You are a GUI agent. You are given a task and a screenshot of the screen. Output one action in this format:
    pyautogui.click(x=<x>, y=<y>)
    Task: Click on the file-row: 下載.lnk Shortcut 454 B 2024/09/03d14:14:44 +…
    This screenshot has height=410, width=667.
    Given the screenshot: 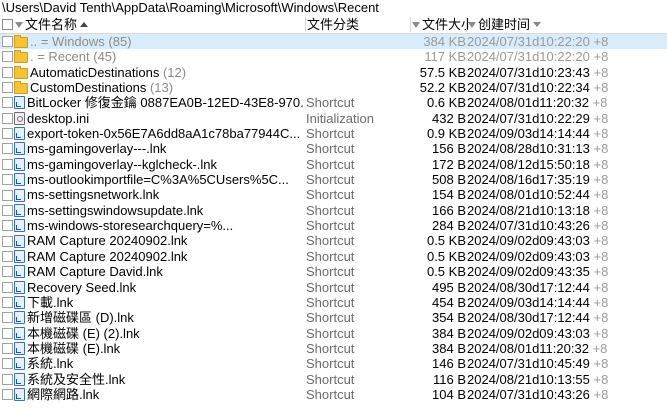 What is the action you would take?
    pyautogui.click(x=333, y=302)
    